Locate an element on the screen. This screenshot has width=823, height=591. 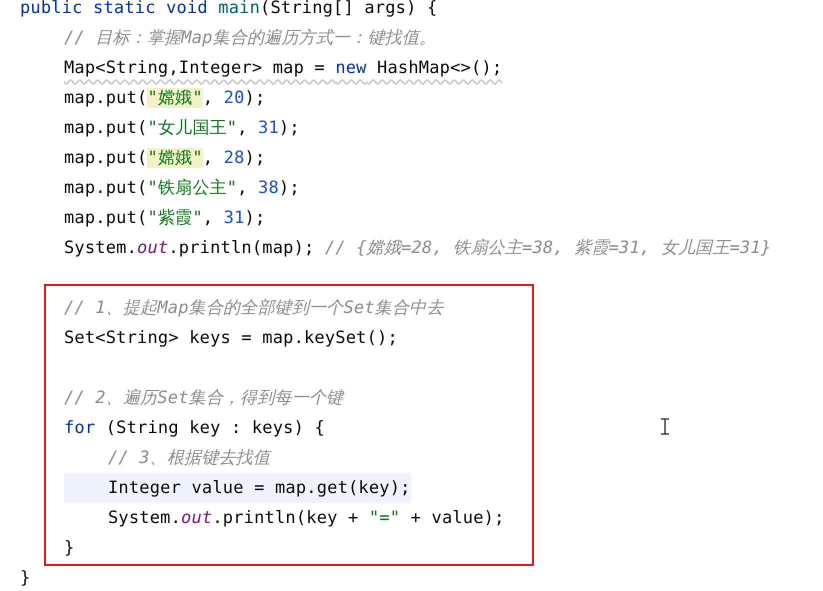
code-line: map.put("女儿国王", 31); is located at coordinates (181, 128).